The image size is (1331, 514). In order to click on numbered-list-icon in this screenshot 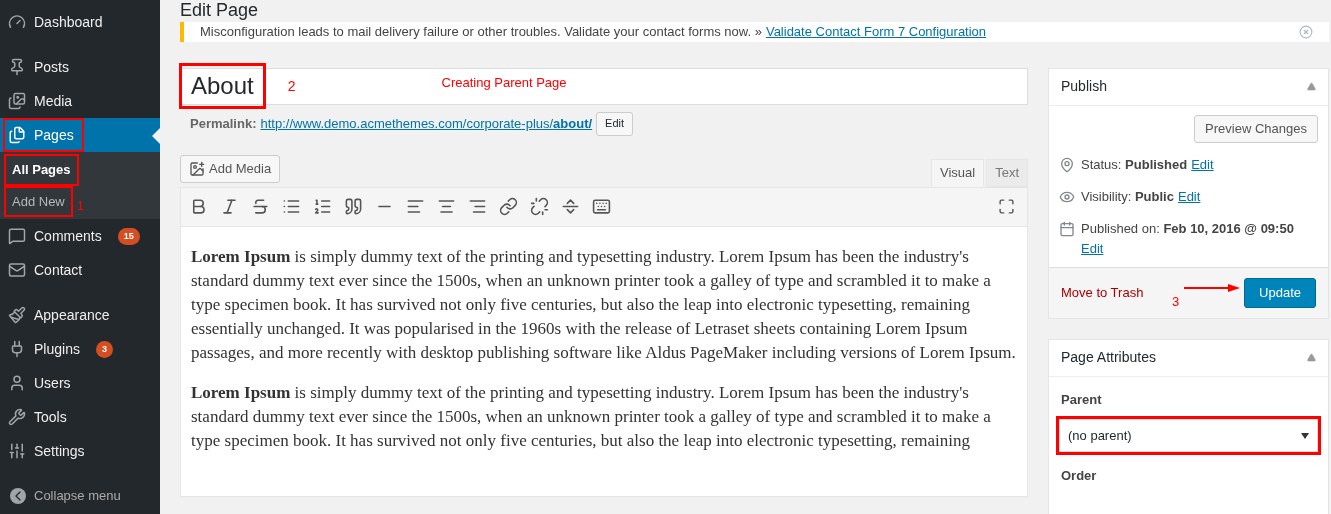, I will do `click(322, 206)`.